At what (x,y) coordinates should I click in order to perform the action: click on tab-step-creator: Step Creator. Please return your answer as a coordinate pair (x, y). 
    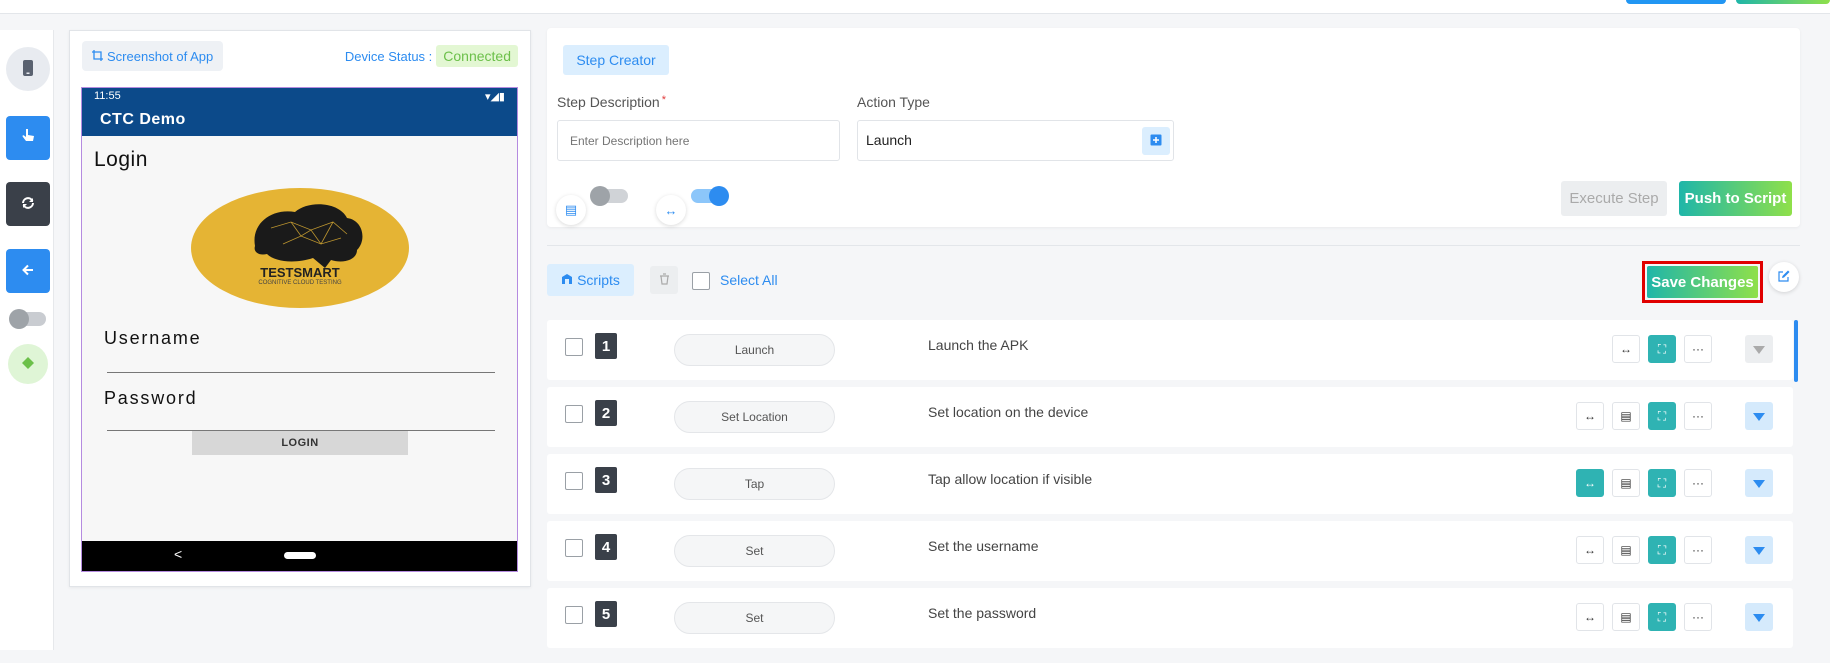
    Looking at the image, I should click on (616, 60).